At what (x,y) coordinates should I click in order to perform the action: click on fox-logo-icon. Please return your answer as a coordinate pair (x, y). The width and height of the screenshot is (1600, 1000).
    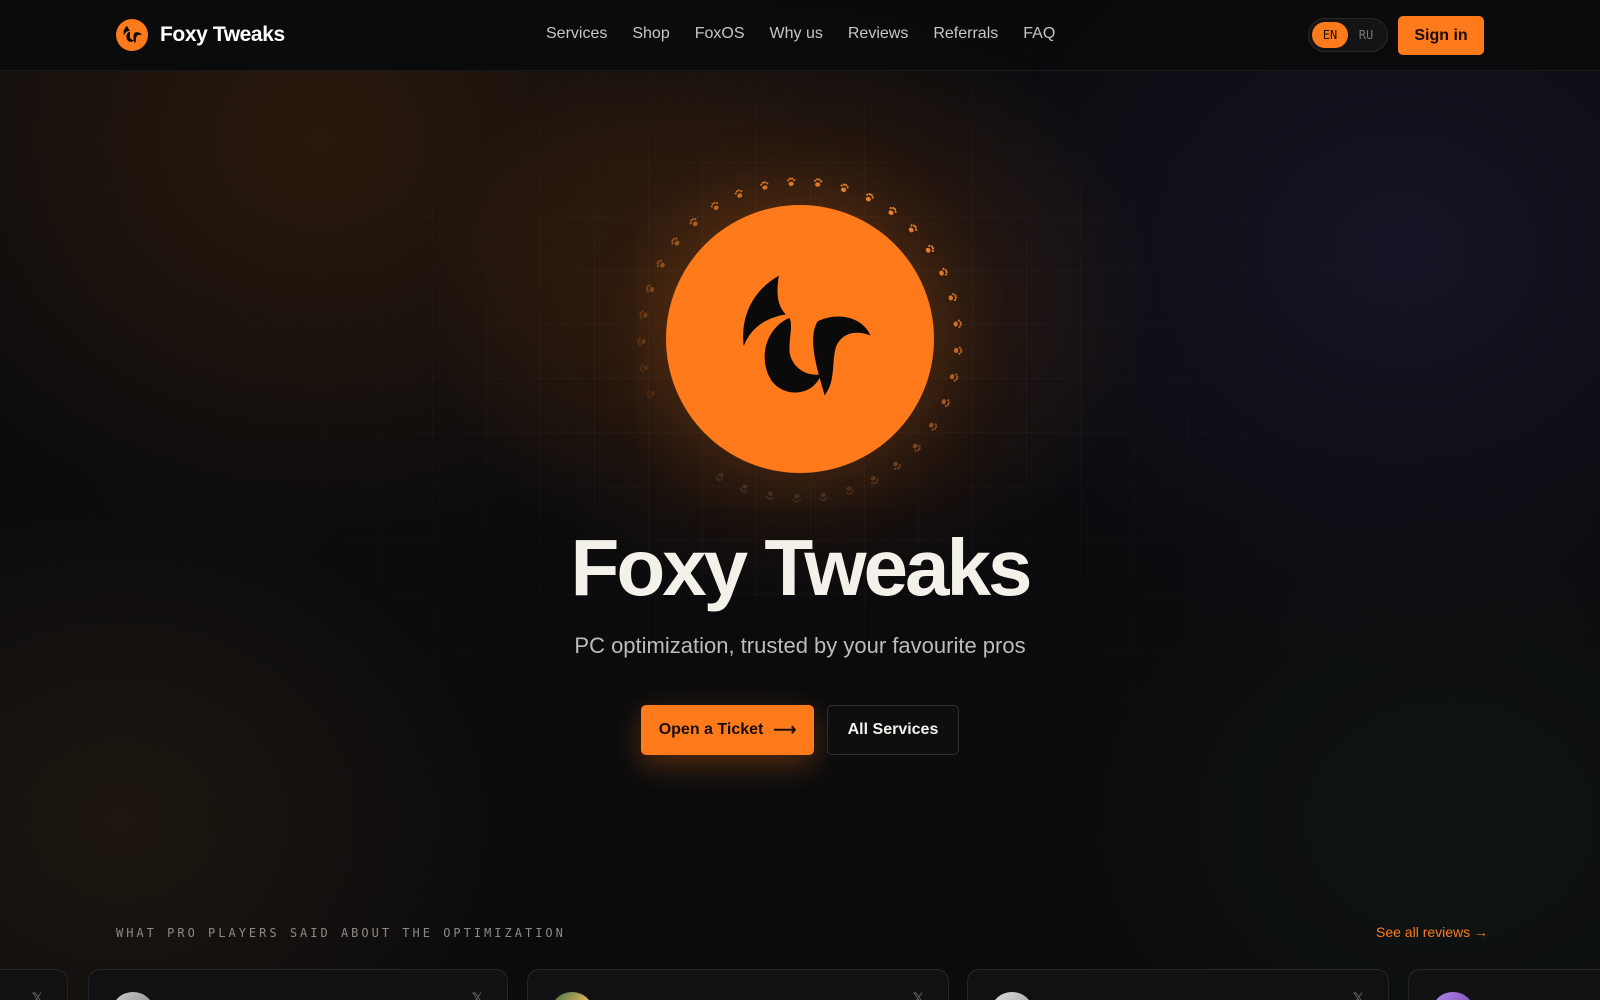
    Looking at the image, I should click on (132, 35).